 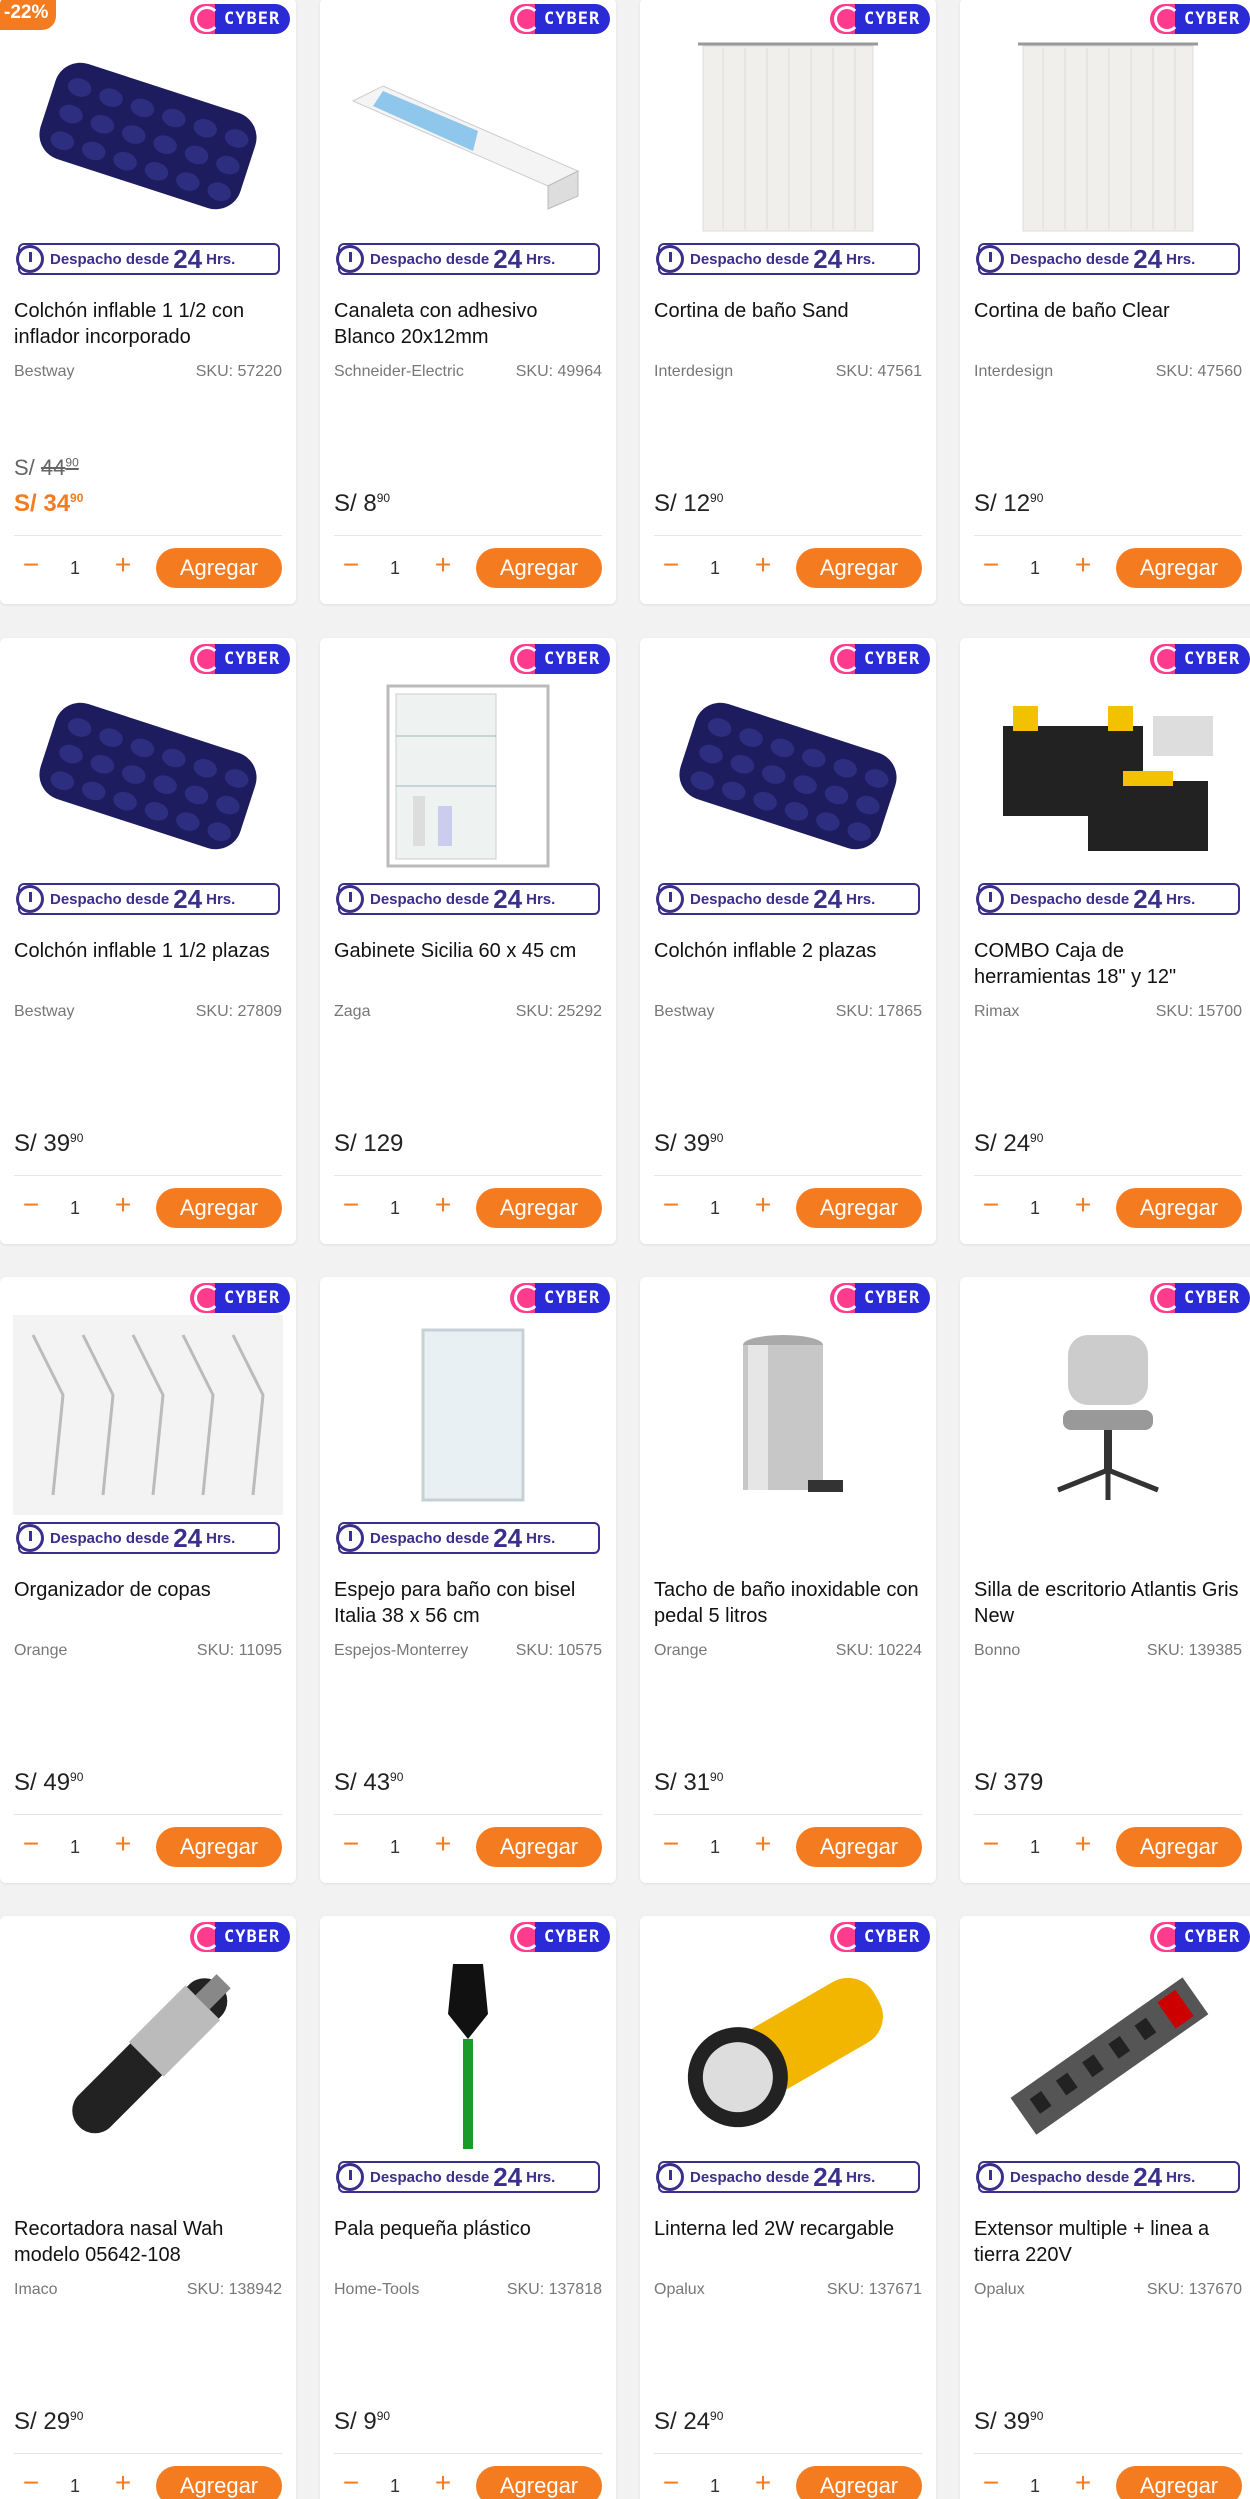 I want to click on currency: S/, so click(x=29, y=2421).